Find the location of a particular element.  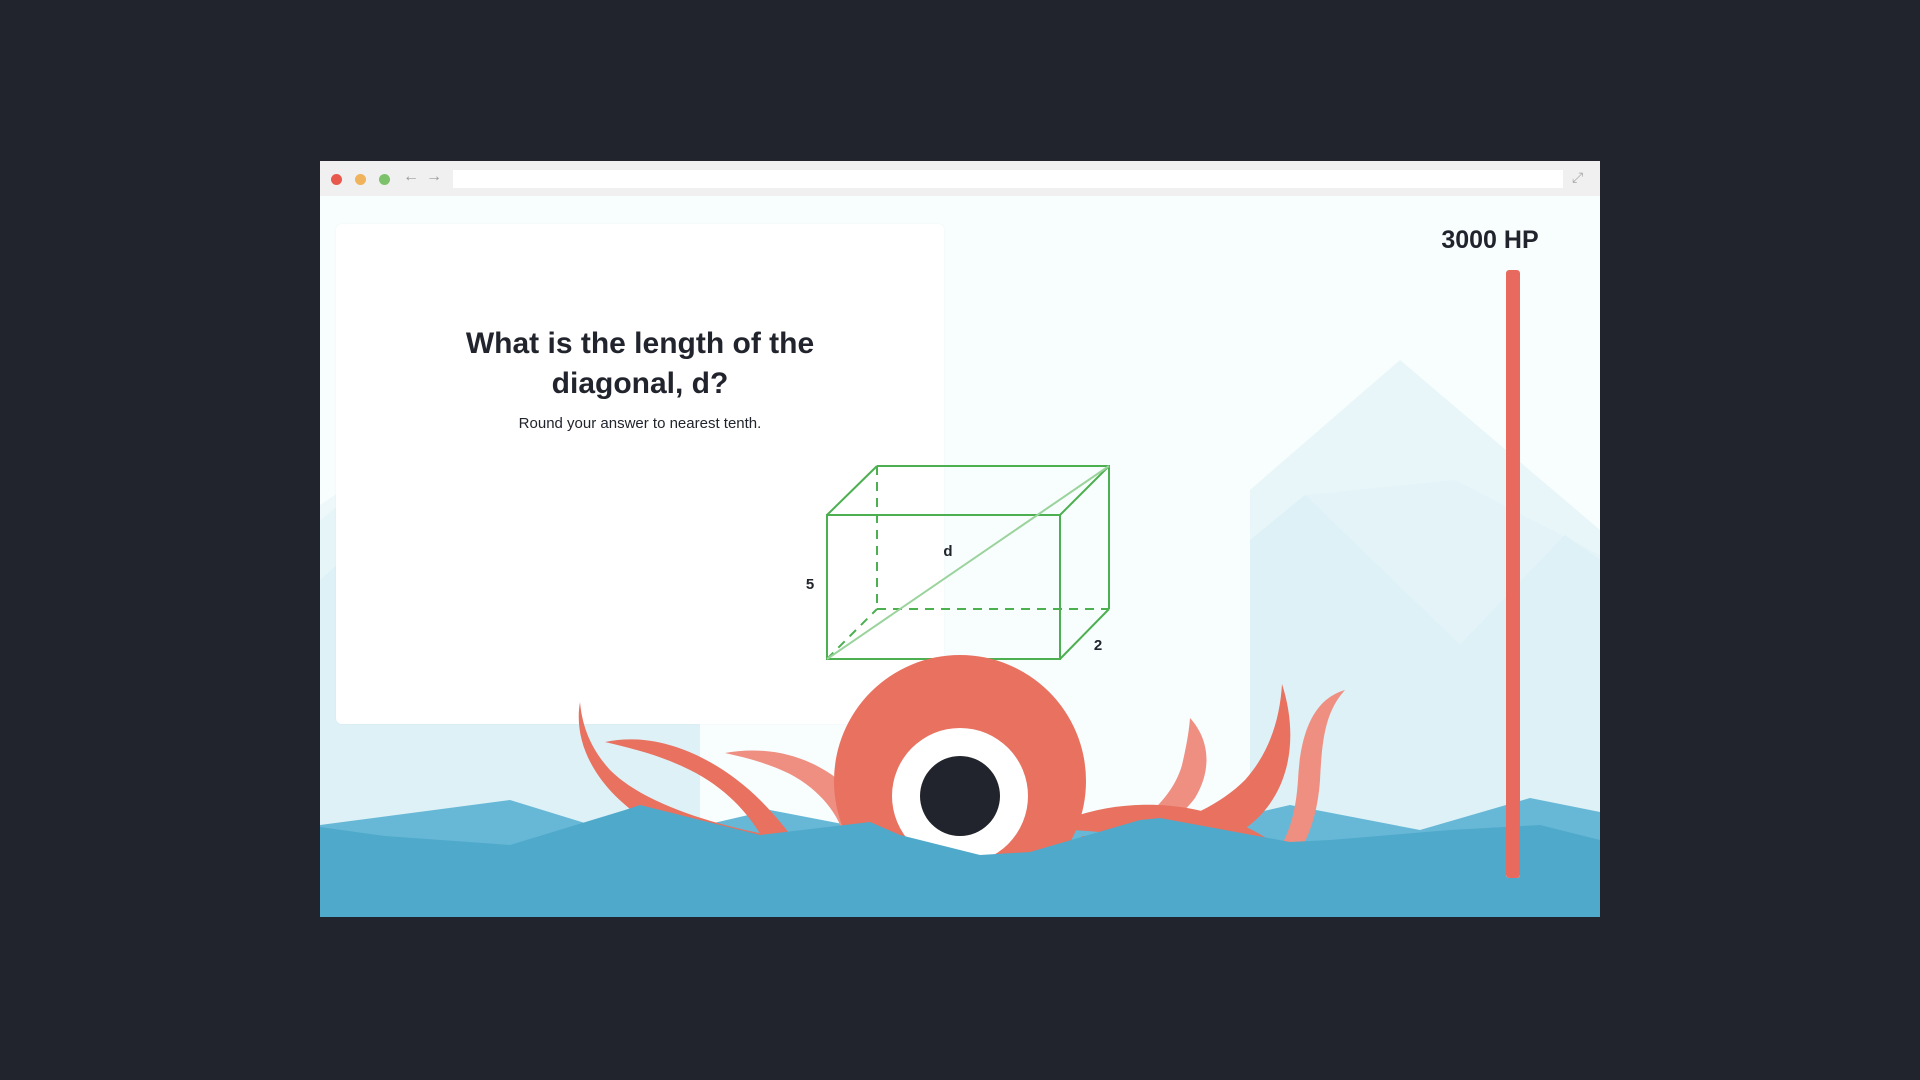

hp-bar is located at coordinates (1513, 574).